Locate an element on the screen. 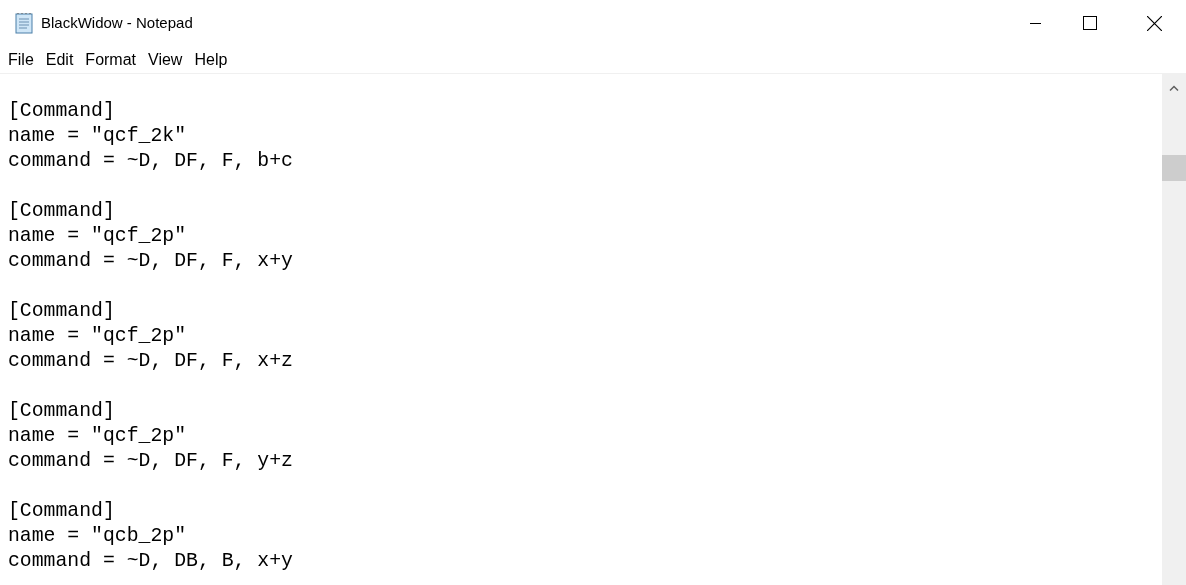 The image size is (1186, 585). text-line: name = "qcf_2k" is located at coordinates (97, 136).